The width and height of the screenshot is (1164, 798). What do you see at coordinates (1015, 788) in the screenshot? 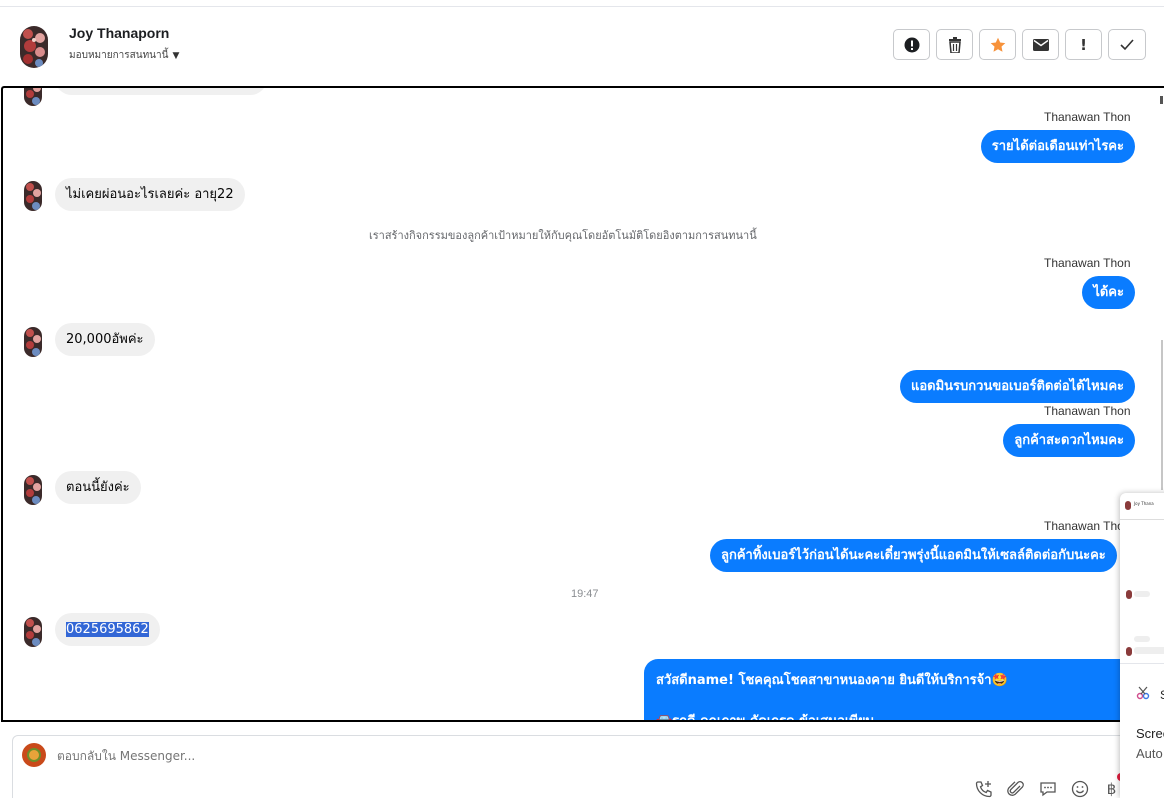
I see `paperclip-icon` at bounding box center [1015, 788].